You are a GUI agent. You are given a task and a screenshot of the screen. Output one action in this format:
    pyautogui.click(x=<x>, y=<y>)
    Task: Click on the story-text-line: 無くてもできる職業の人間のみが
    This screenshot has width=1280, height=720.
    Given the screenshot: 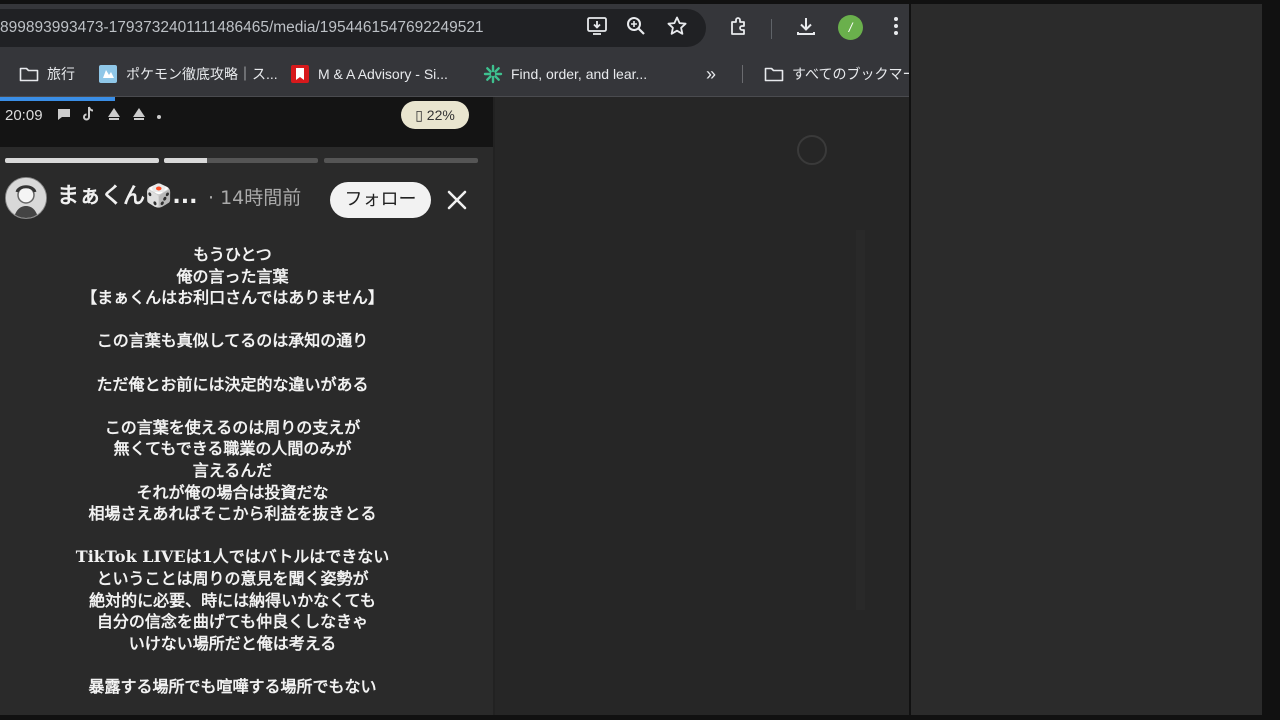 What is the action you would take?
    pyautogui.click(x=232, y=449)
    